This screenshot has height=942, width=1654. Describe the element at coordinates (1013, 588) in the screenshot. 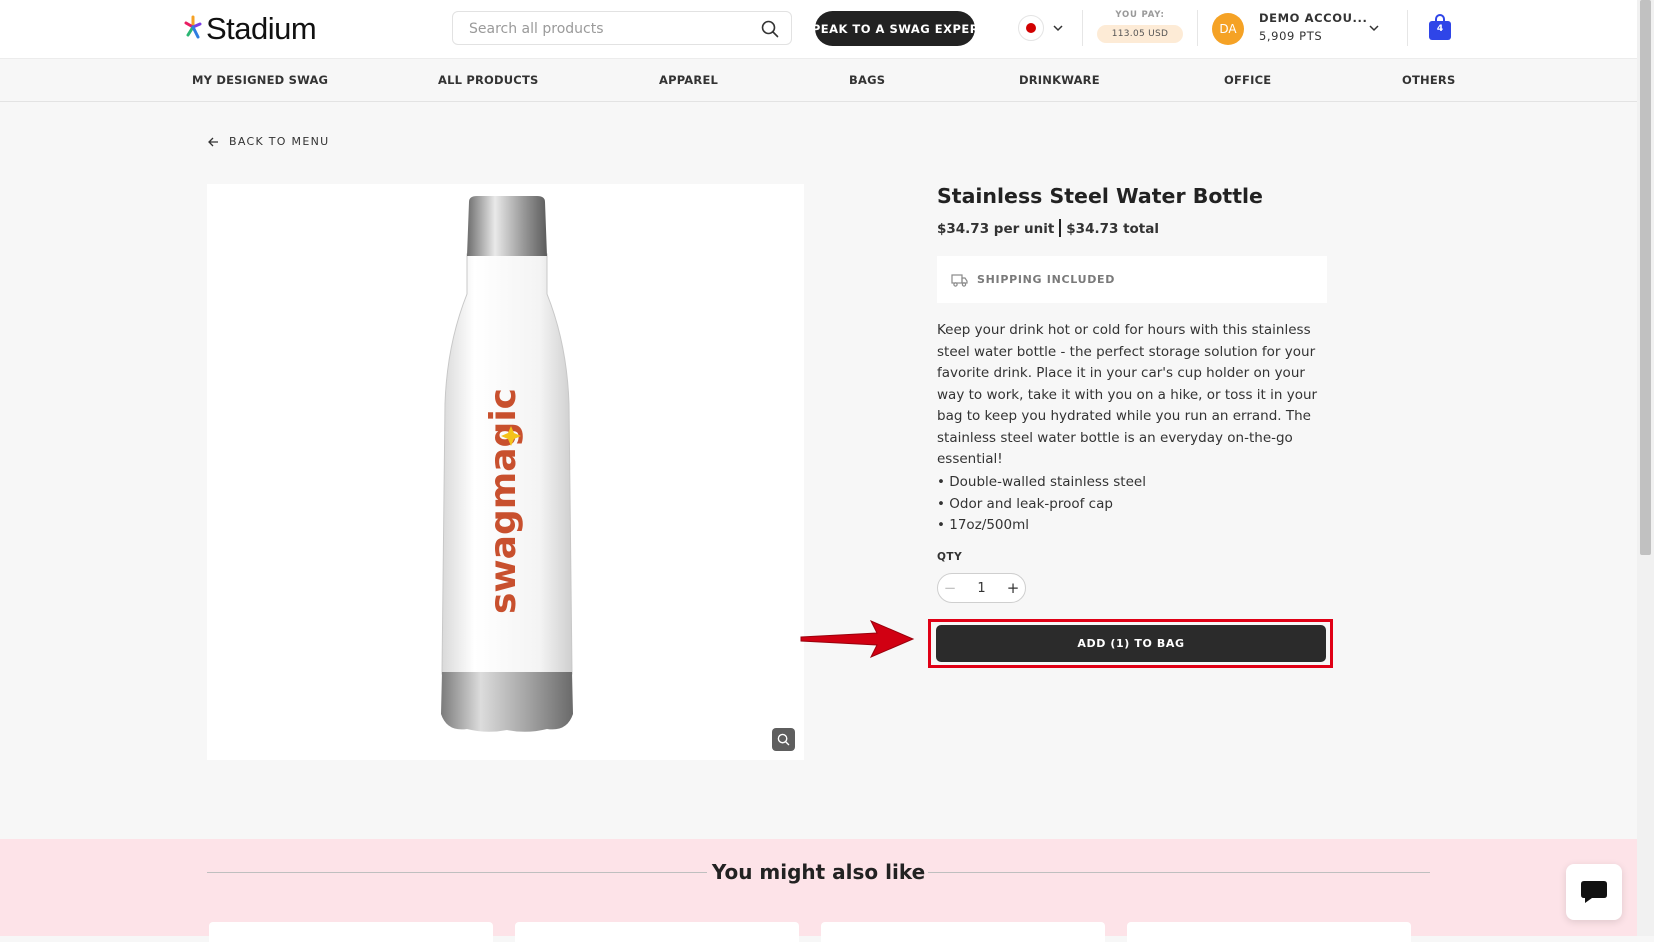

I see `increase-qty-button: +` at that location.